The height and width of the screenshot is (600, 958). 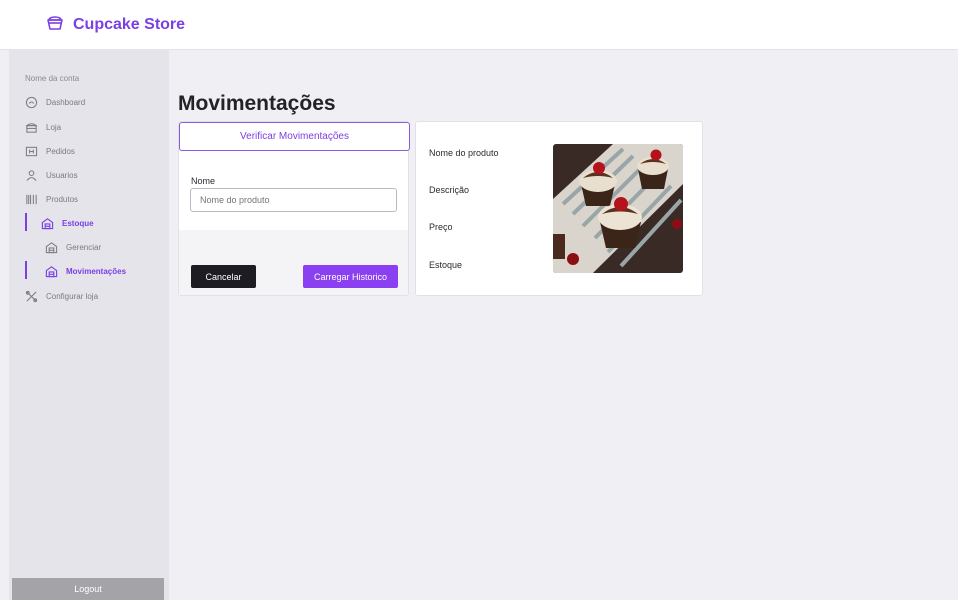 I want to click on sidebar-item-gerenciar: Gerenciar, so click(x=73, y=247).